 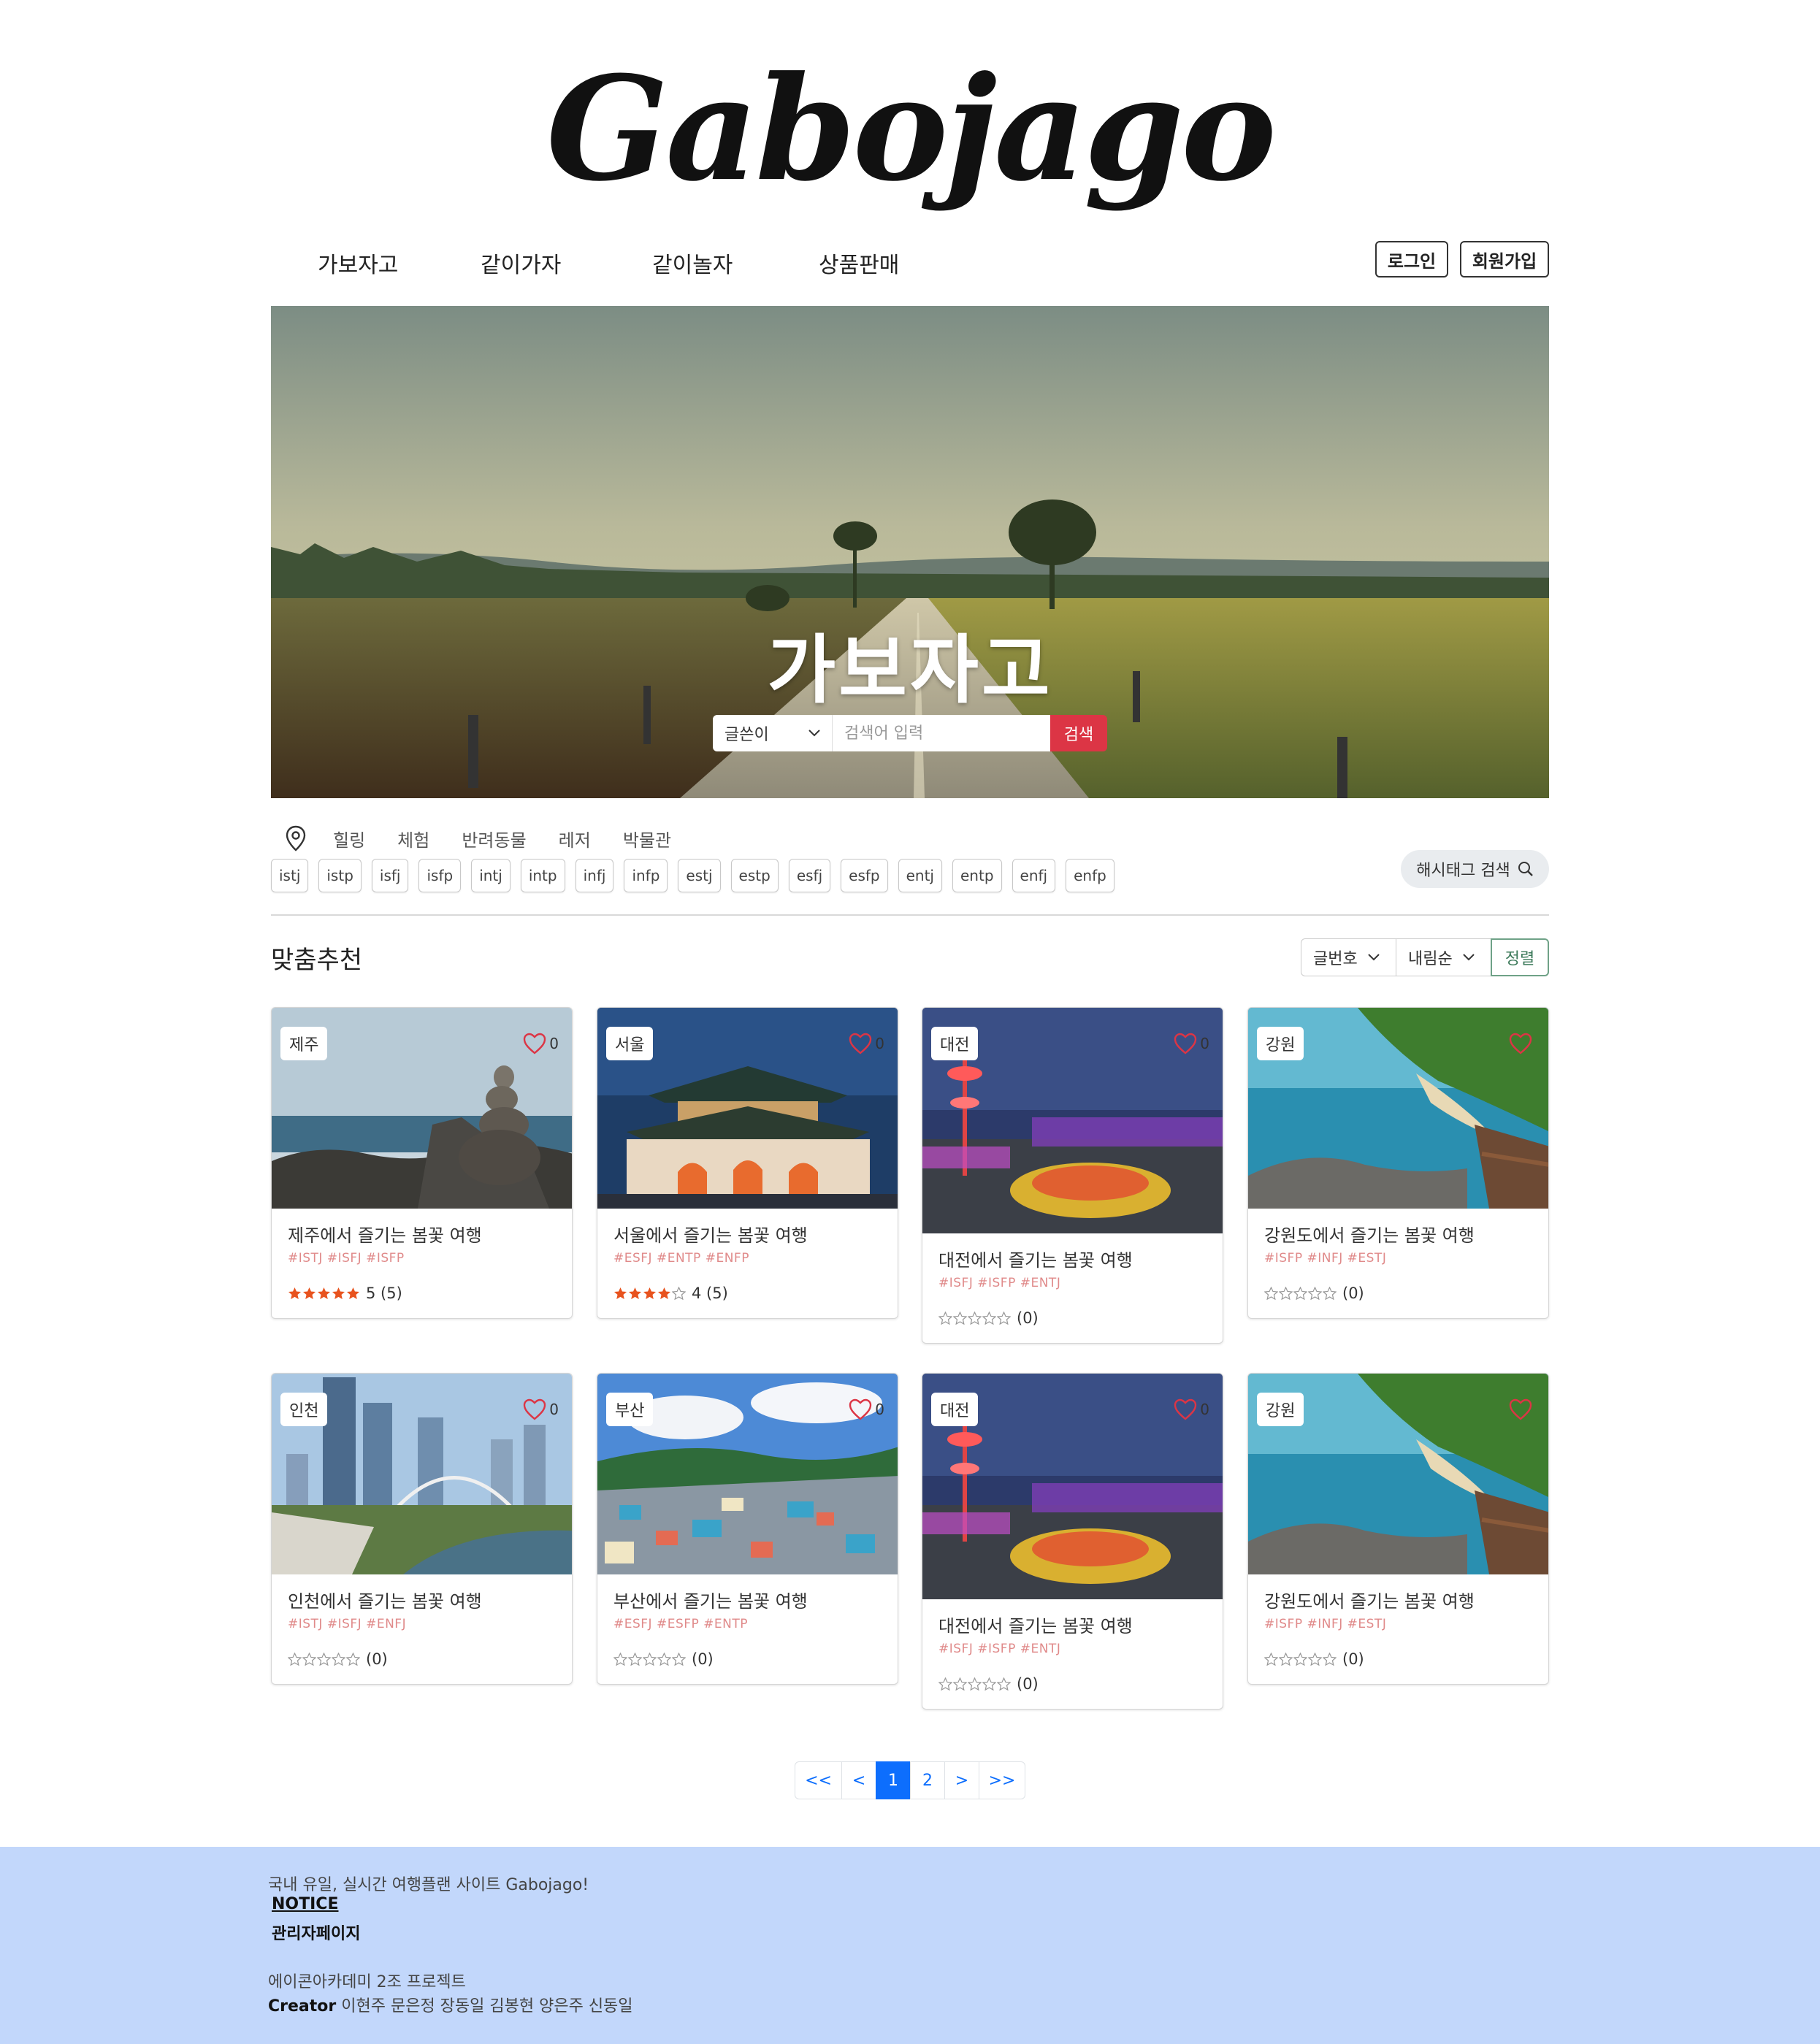 What do you see at coordinates (809, 876) in the screenshot?
I see `mbti-tag-esfj: esfj` at bounding box center [809, 876].